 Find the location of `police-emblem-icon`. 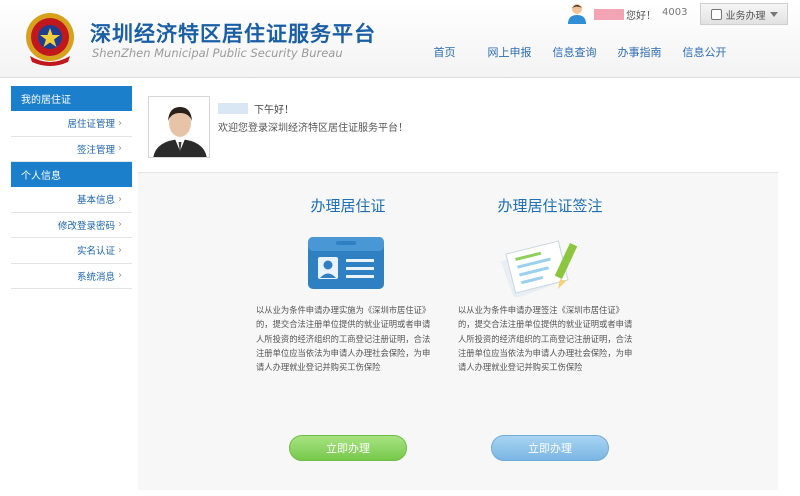

police-emblem-icon is located at coordinates (50, 39).